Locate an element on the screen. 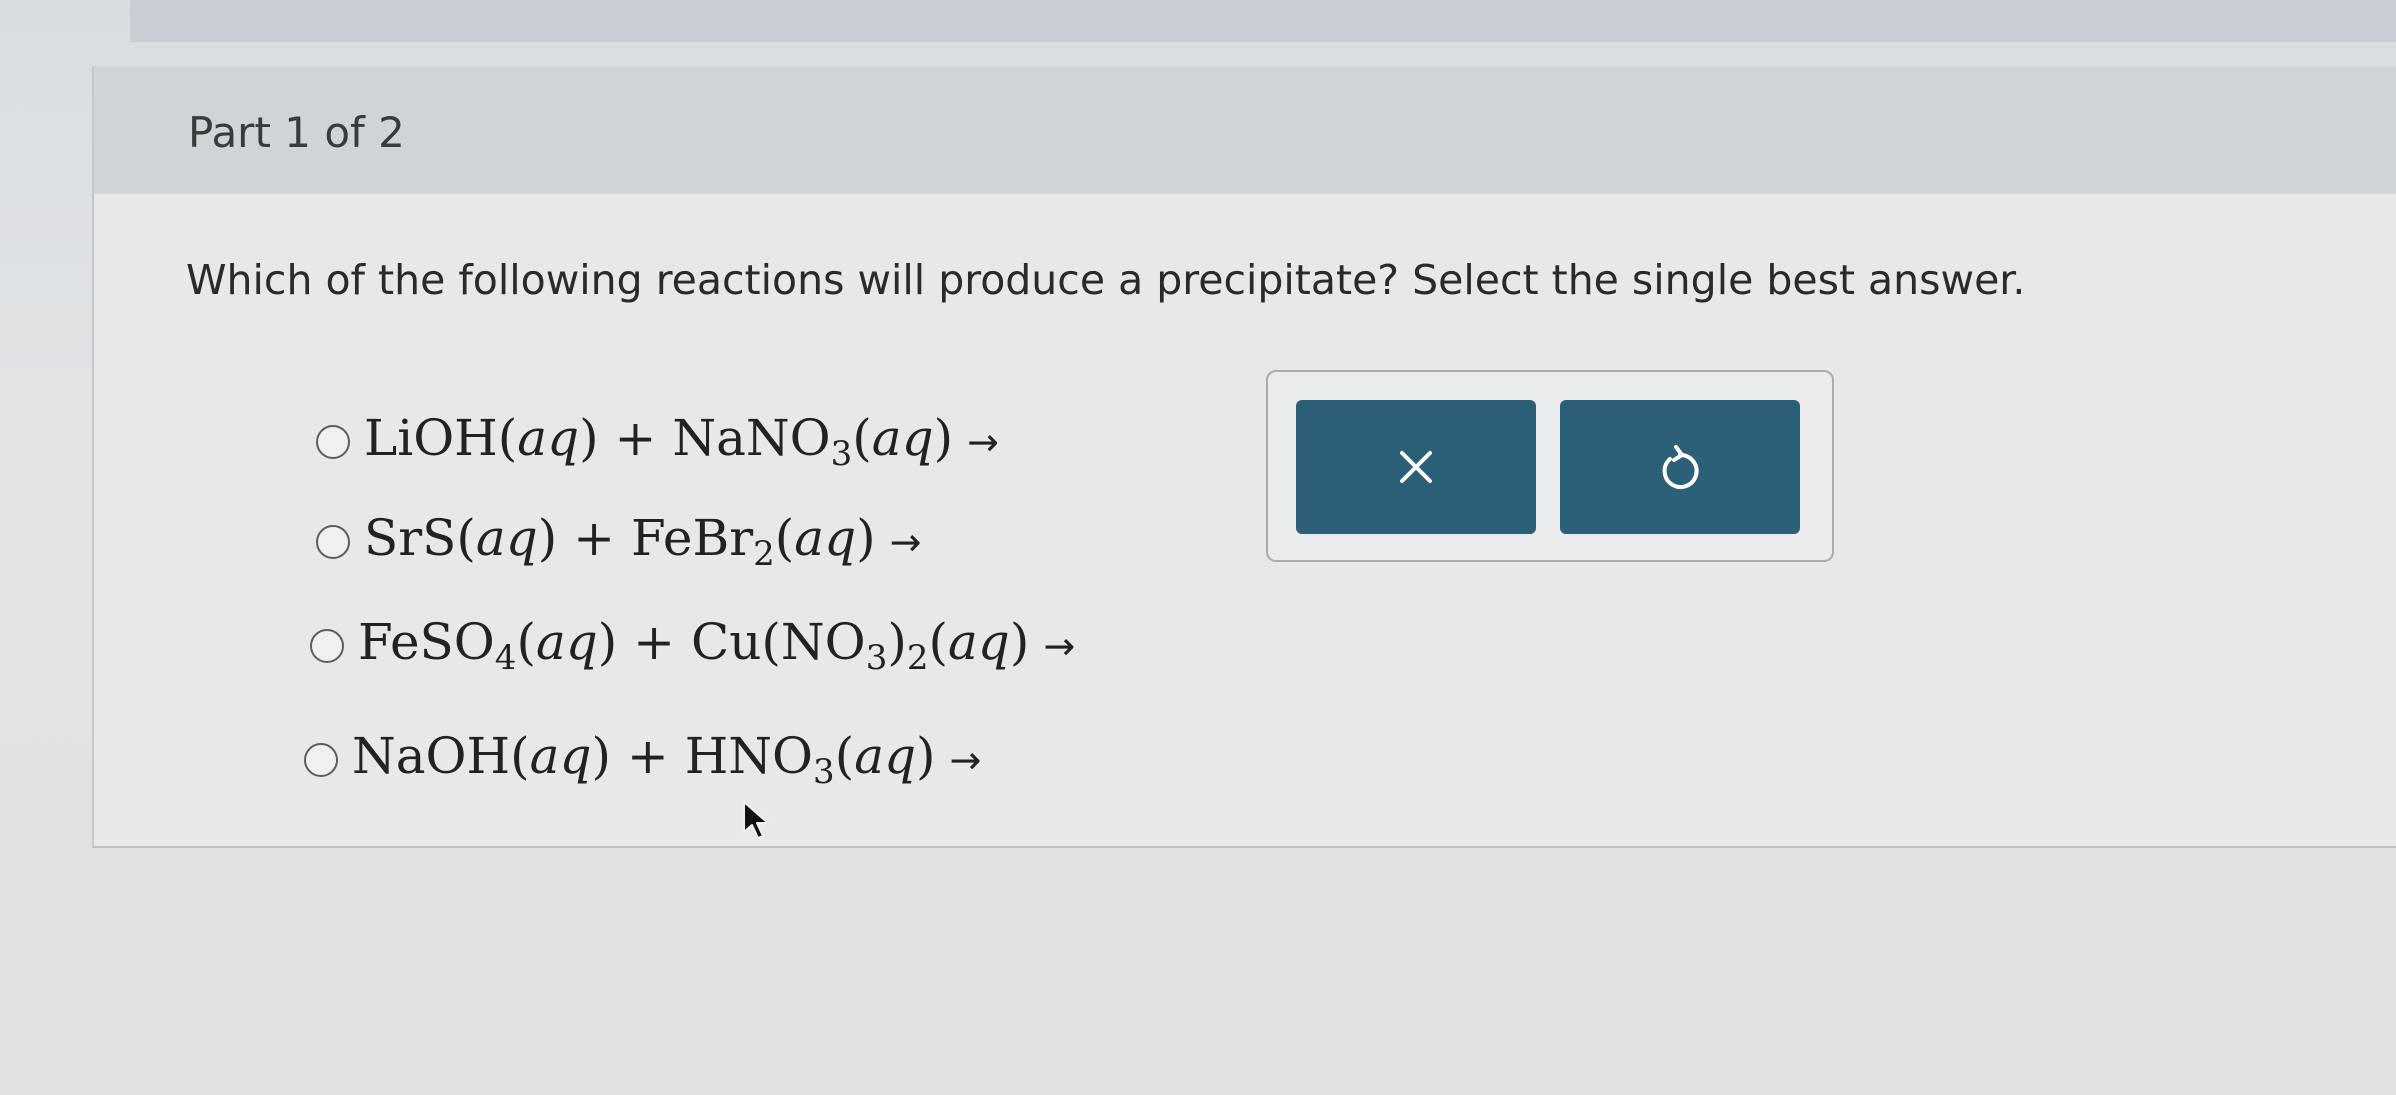 The height and width of the screenshot is (1095, 2396). undo-icon is located at coordinates (1680, 467).